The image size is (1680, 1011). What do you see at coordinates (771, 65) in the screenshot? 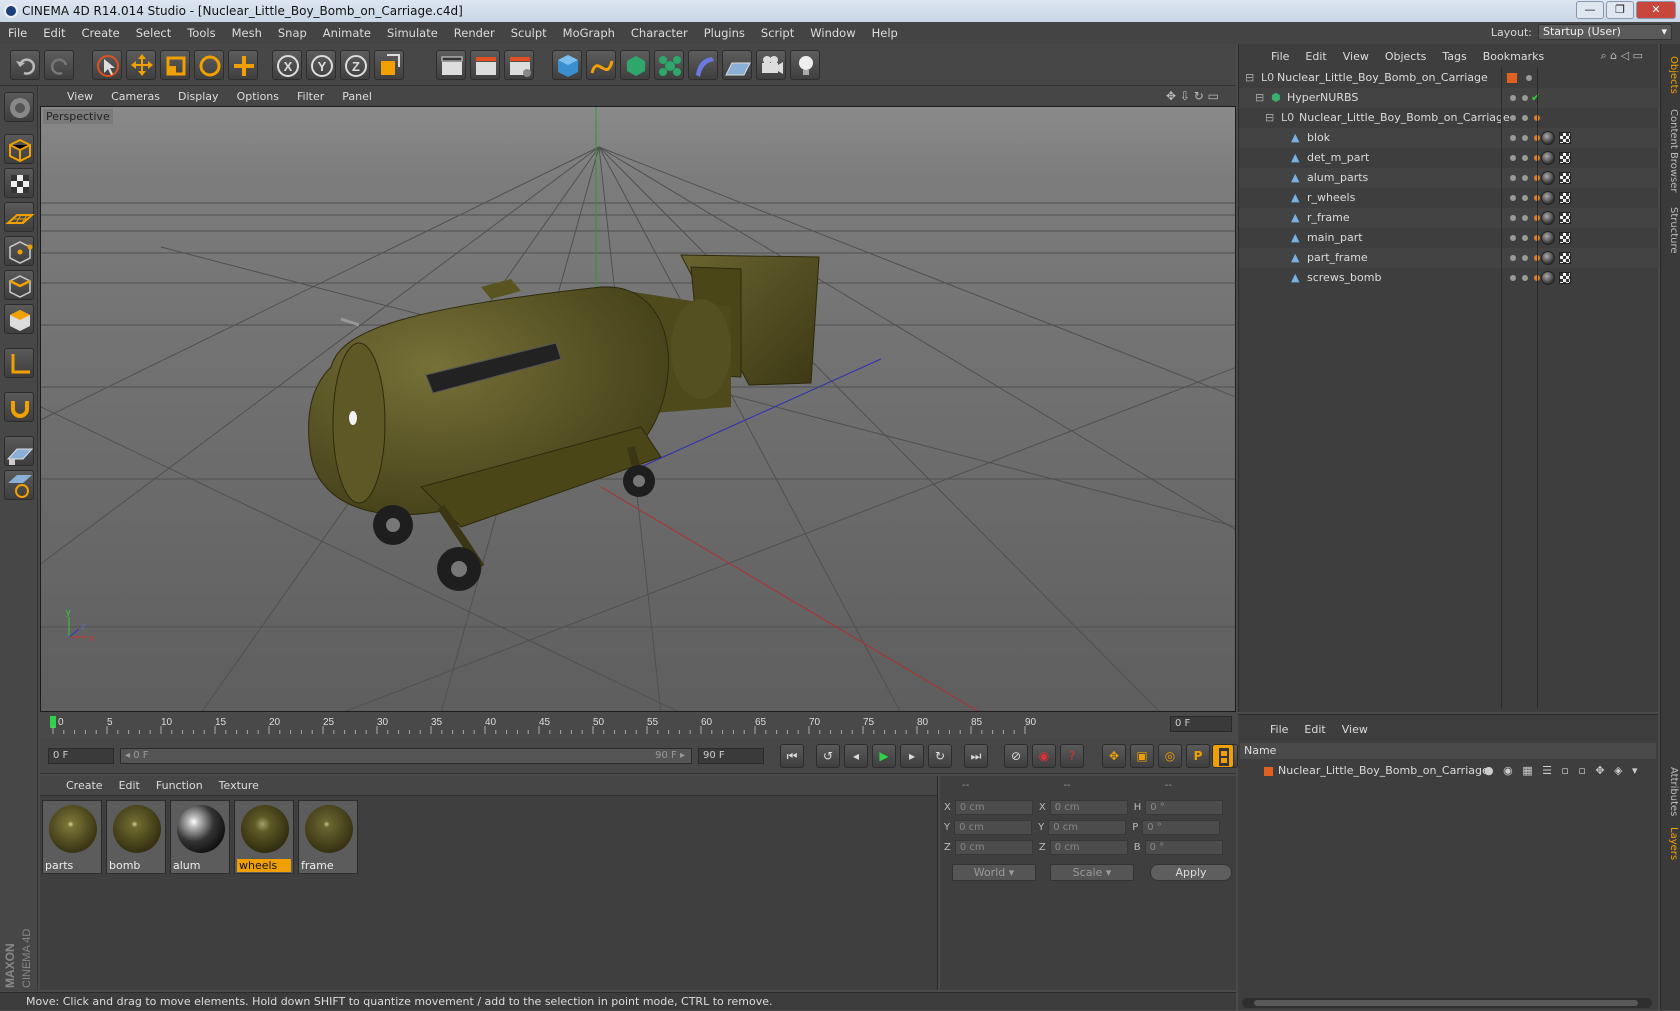
I see `camera-button` at bounding box center [771, 65].